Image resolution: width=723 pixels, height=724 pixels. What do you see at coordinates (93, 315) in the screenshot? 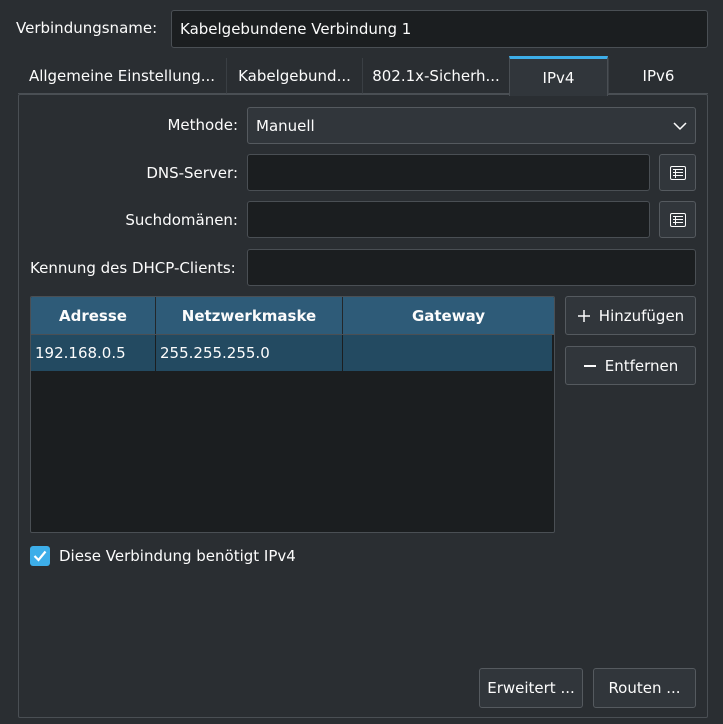
I see `column-header-address: Adresse` at bounding box center [93, 315].